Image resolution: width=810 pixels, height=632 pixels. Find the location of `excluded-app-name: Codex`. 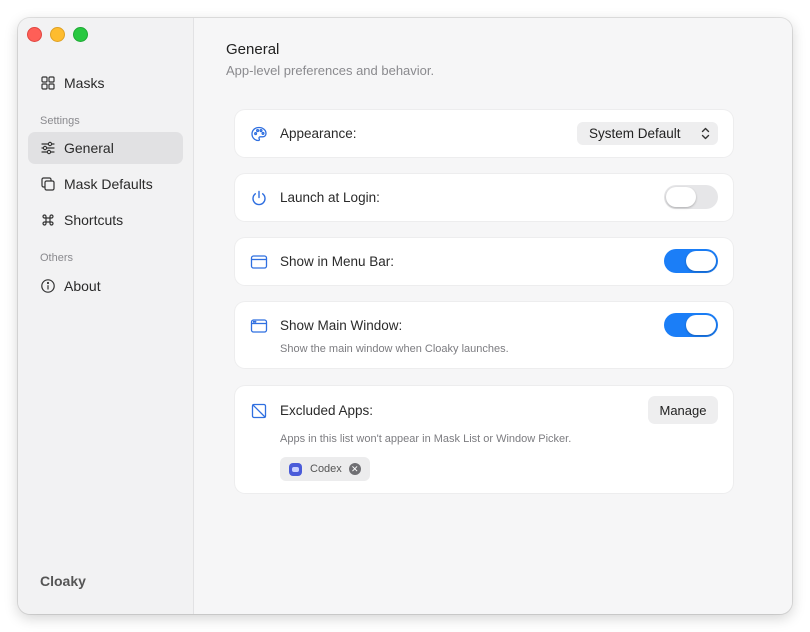

excluded-app-name: Codex is located at coordinates (326, 469).